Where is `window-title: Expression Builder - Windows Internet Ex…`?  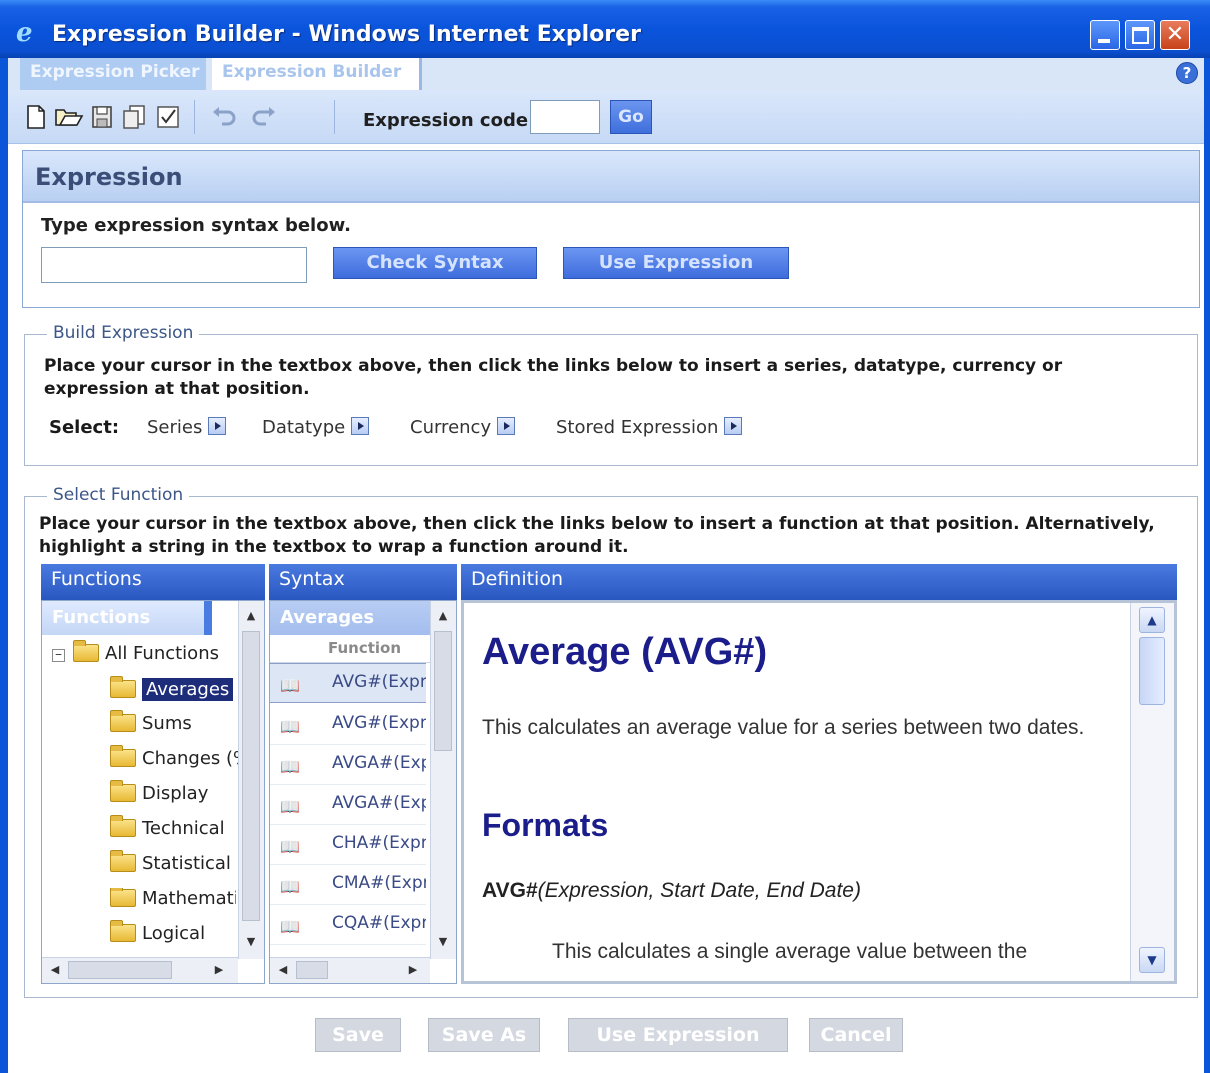
window-title: Expression Builder - Windows Internet Ex… is located at coordinates (346, 34).